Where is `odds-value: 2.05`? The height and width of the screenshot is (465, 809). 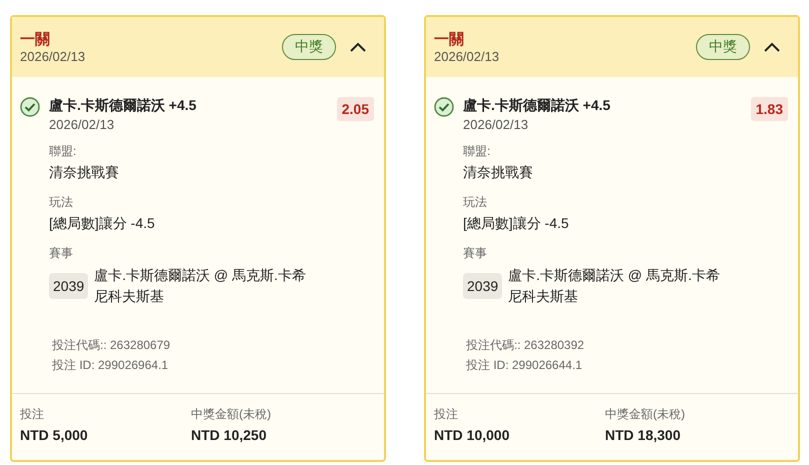
odds-value: 2.05 is located at coordinates (355, 109).